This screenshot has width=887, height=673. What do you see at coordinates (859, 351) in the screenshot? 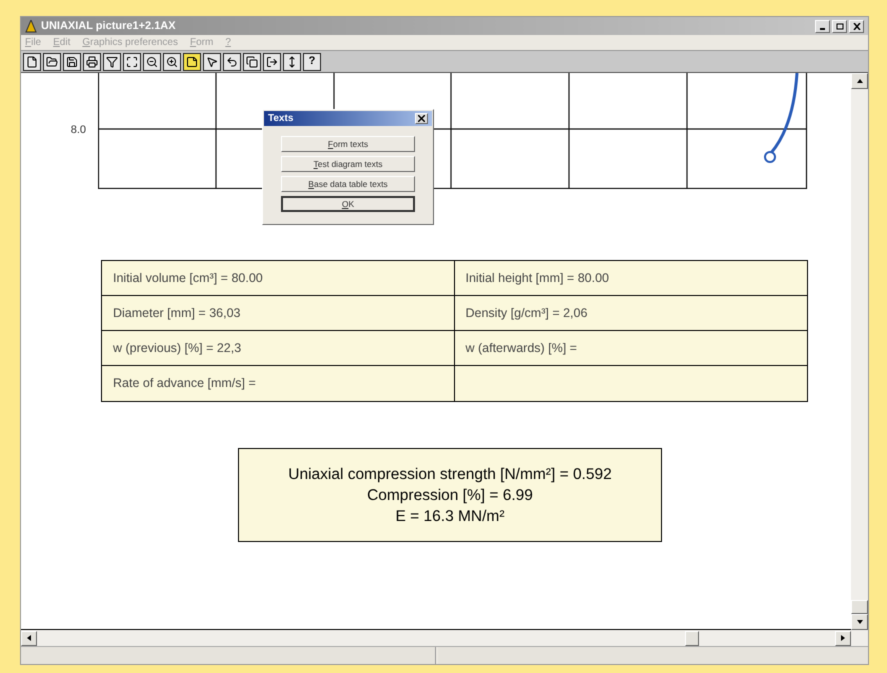
I see `vertical-scrollbar` at bounding box center [859, 351].